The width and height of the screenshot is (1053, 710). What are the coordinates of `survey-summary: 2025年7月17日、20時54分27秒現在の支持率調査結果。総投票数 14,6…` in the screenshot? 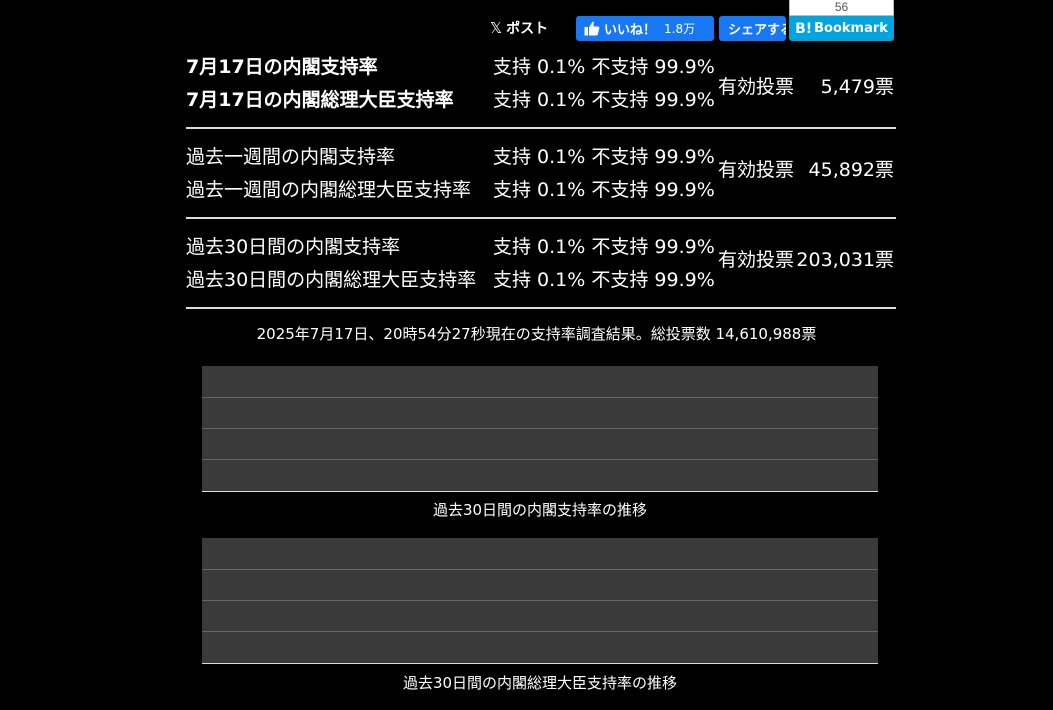 It's located at (536, 334).